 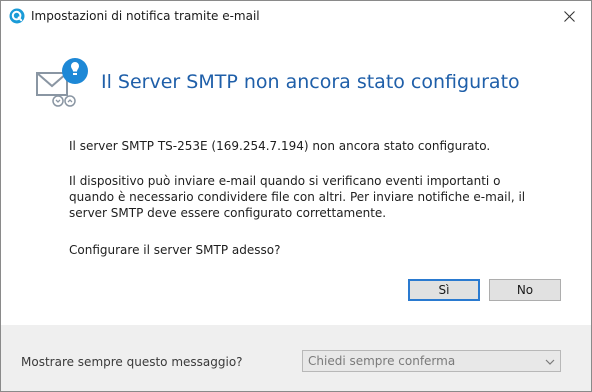 I want to click on close-button, so click(x=569, y=16).